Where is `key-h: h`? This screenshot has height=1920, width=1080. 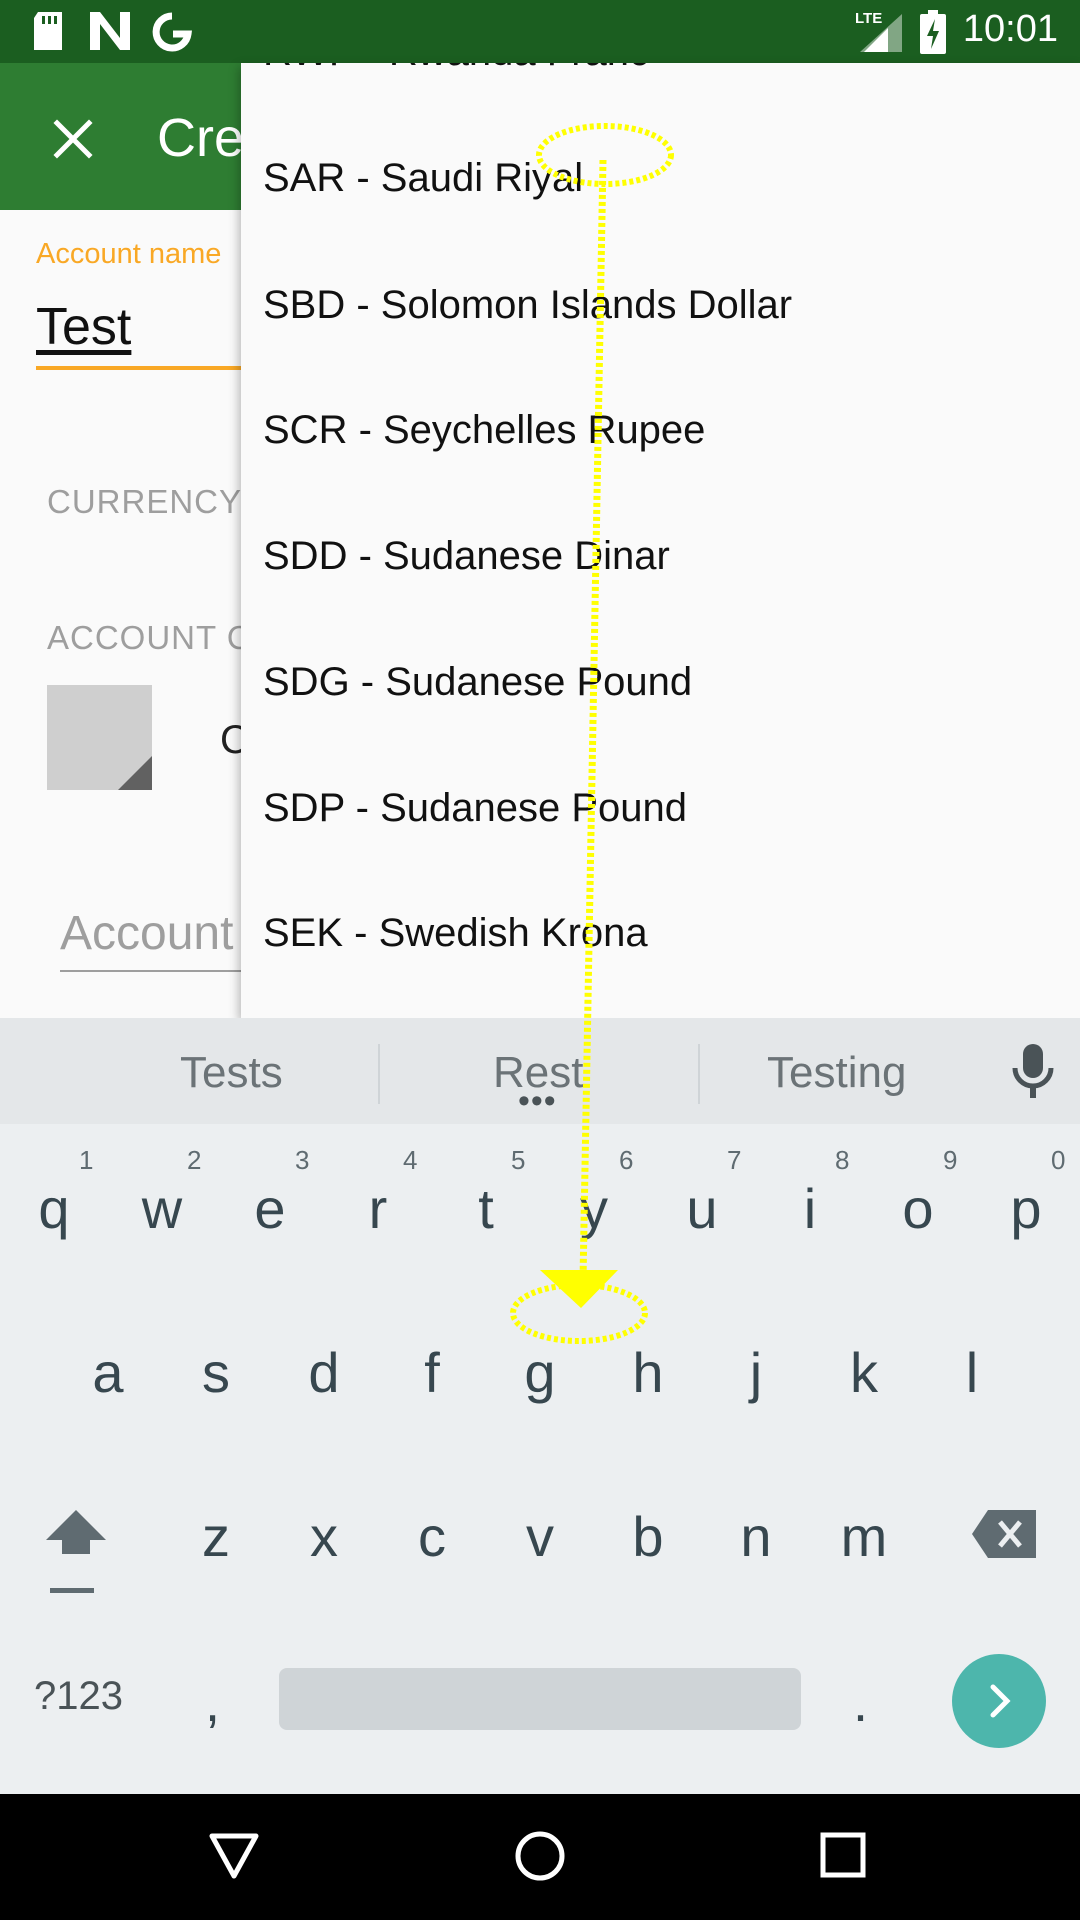 key-h: h is located at coordinates (648, 1372).